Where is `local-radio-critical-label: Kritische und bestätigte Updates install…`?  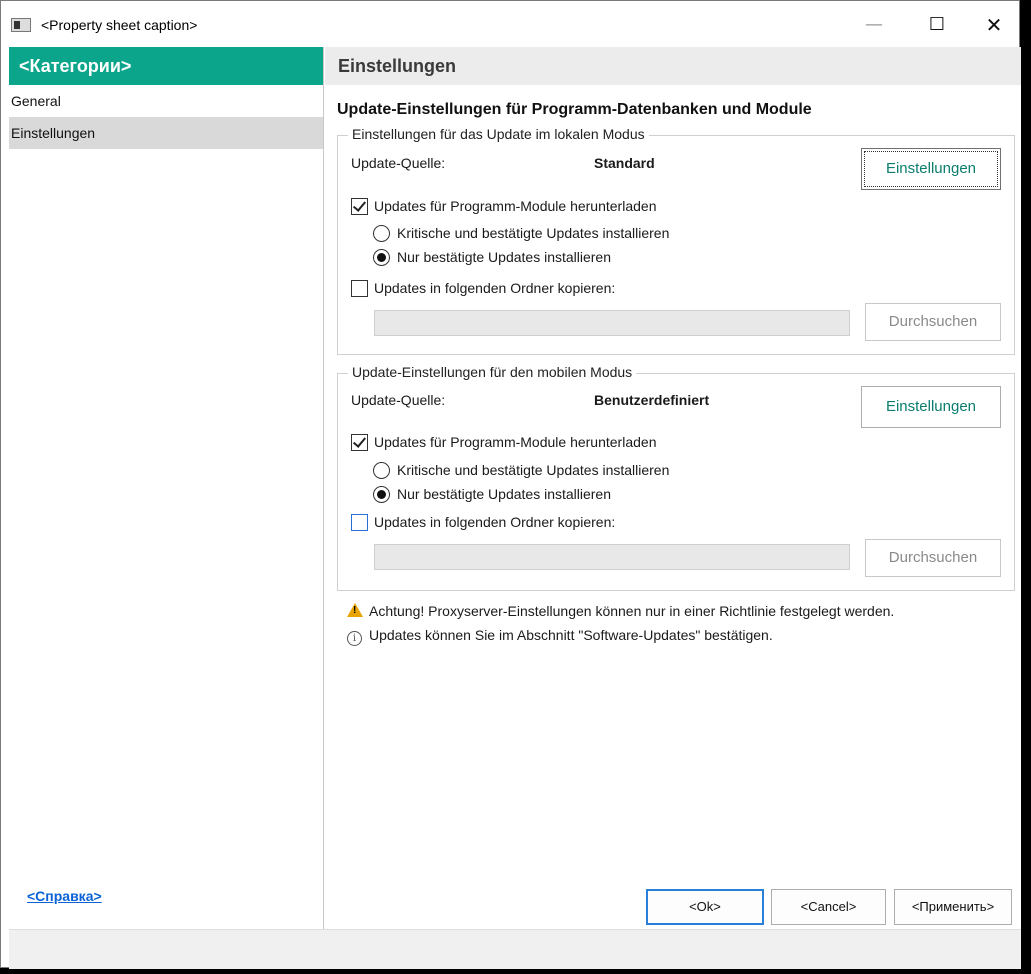
local-radio-critical-label: Kritische und bestätigte Updates install… is located at coordinates (533, 233).